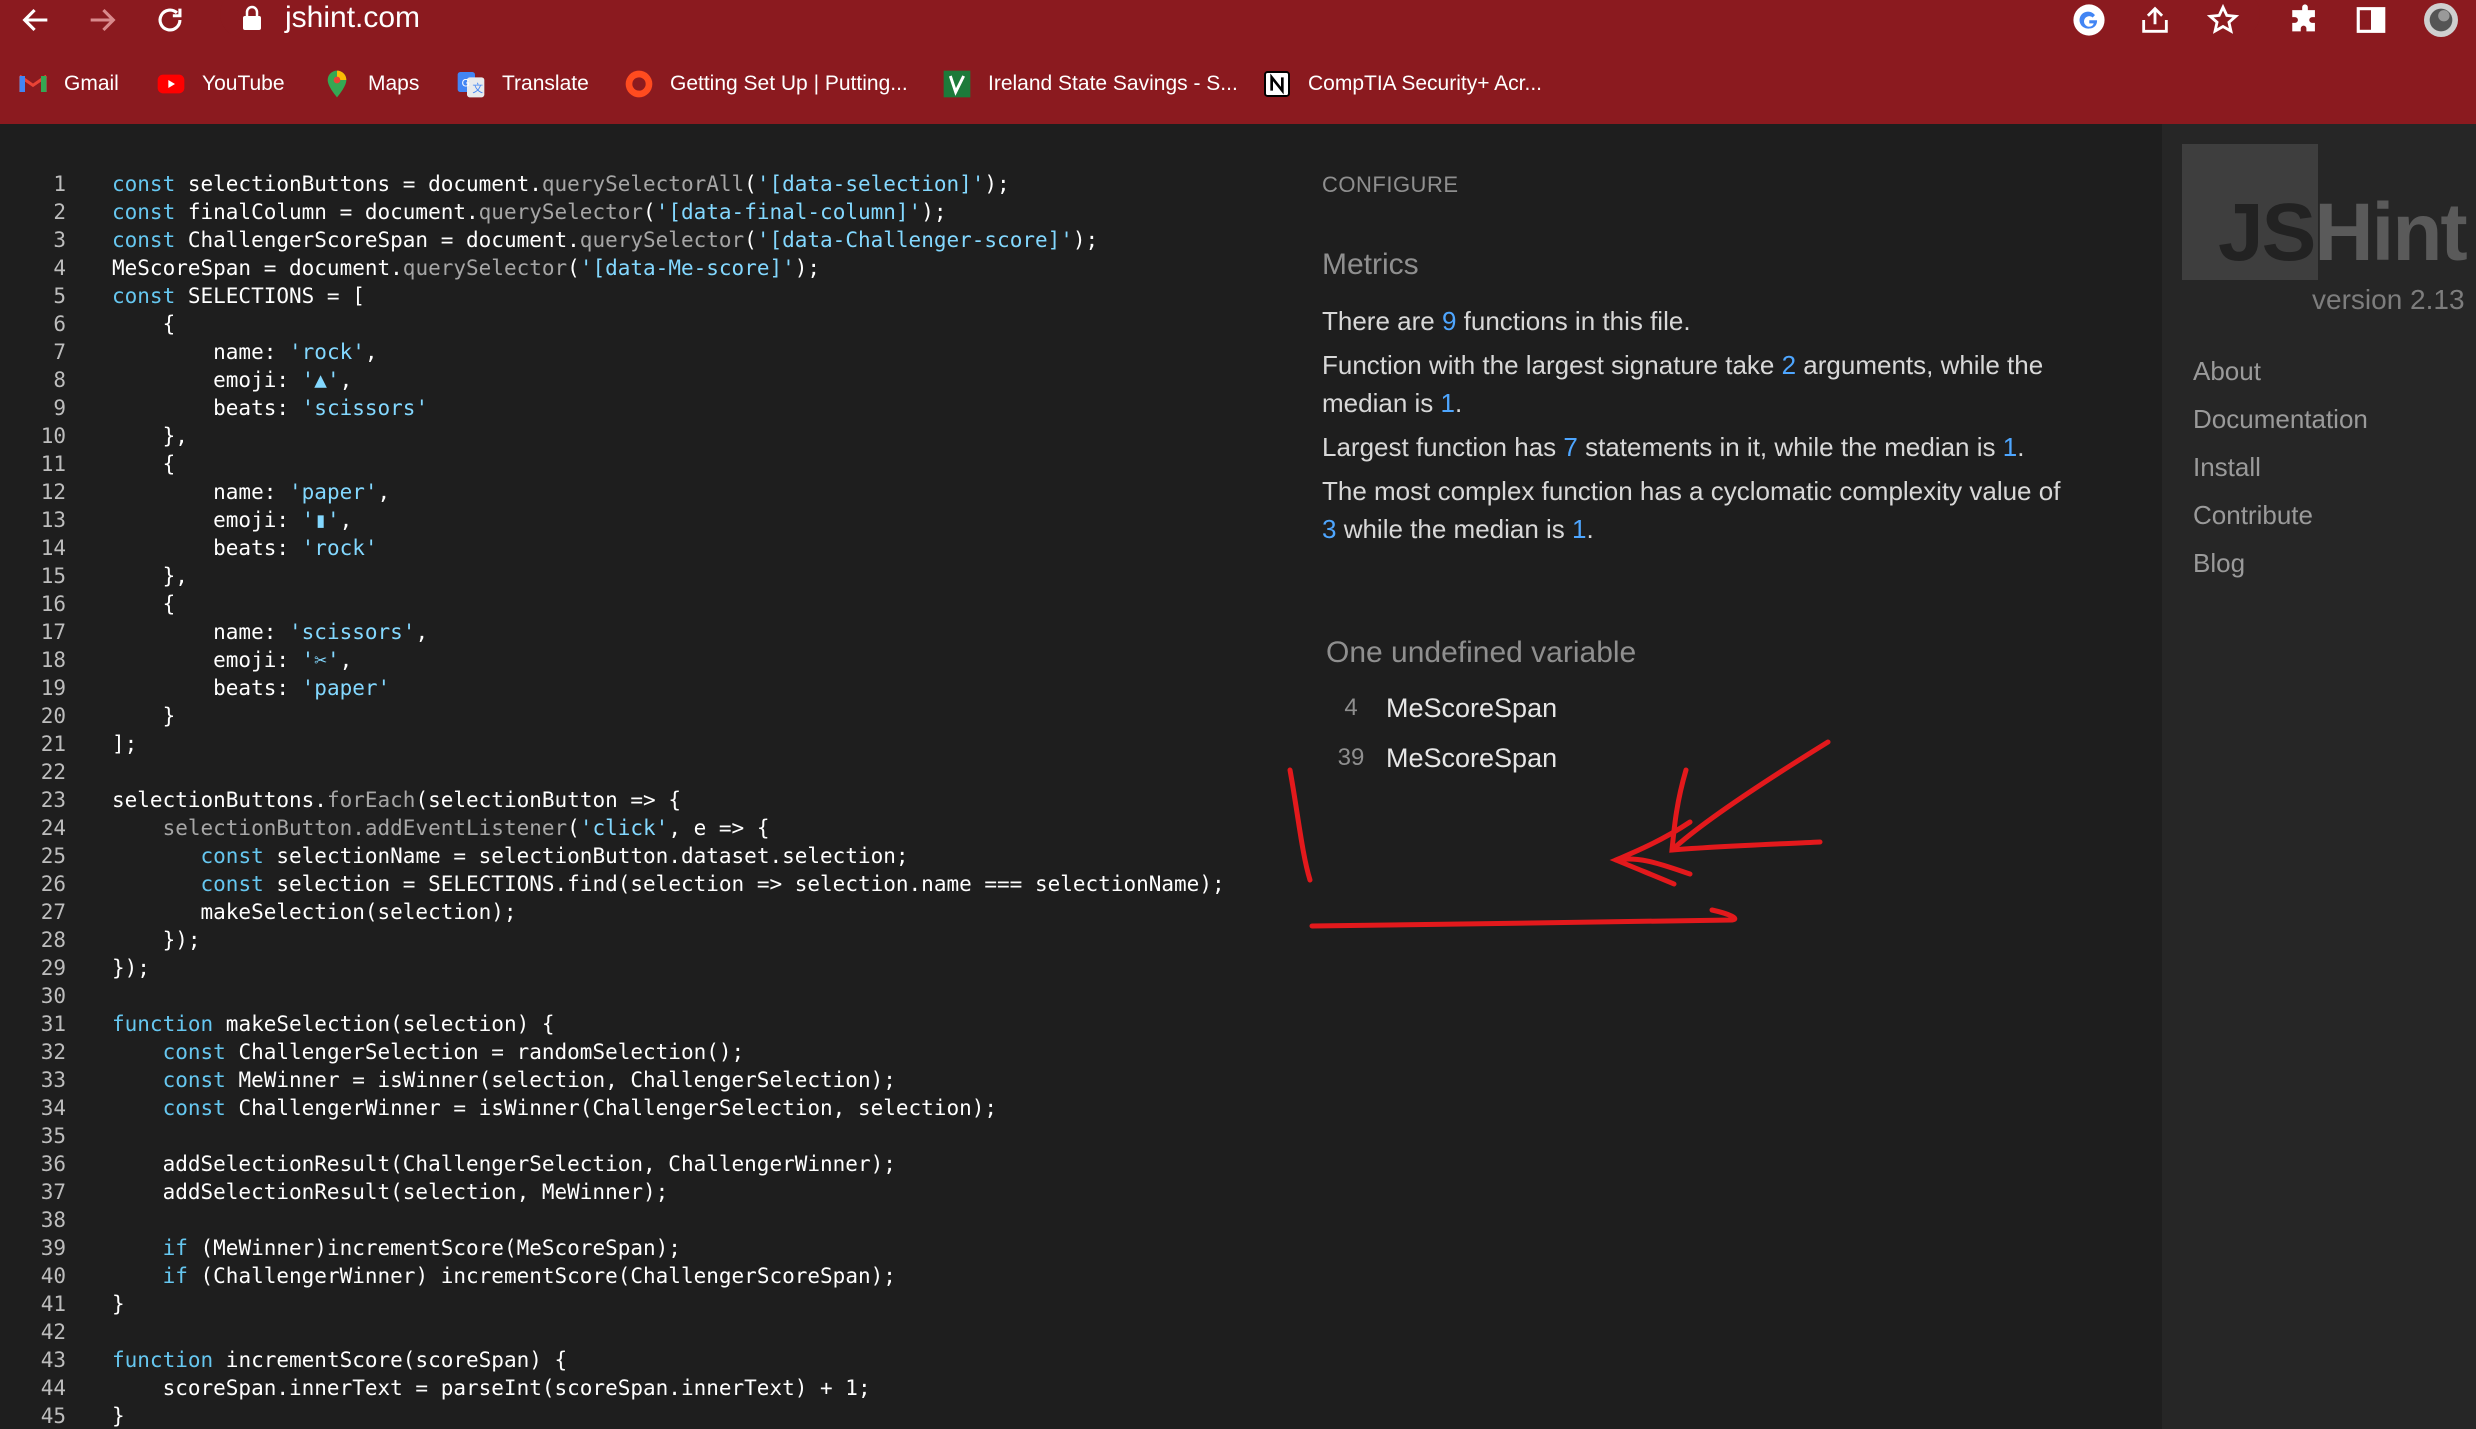 The height and width of the screenshot is (1429, 2476). Describe the element at coordinates (2227, 371) in the screenshot. I see `nav-link-about: About` at that location.